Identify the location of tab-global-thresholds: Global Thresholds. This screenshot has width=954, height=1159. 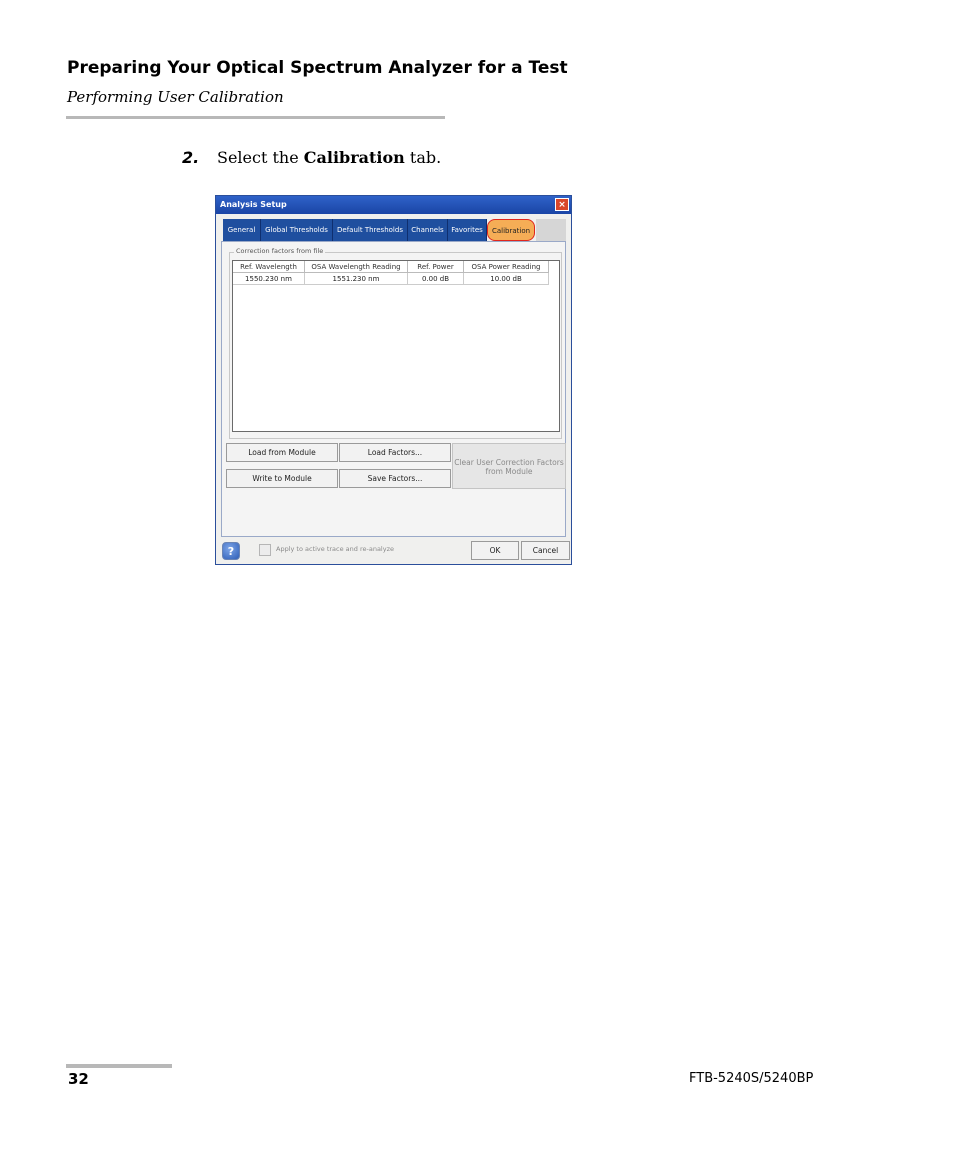
(297, 230).